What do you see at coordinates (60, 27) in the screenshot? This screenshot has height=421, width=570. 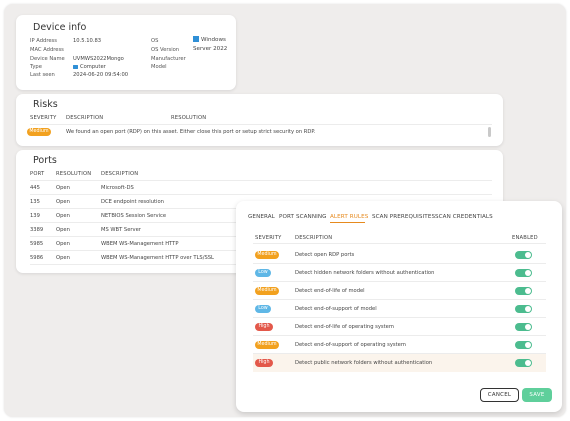 I see `device-info-title: Device info` at bounding box center [60, 27].